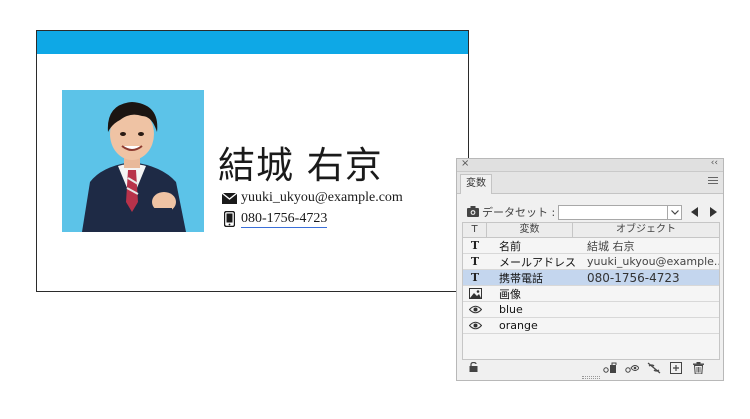  Describe the element at coordinates (613, 212) in the screenshot. I see `dataset-input` at that location.